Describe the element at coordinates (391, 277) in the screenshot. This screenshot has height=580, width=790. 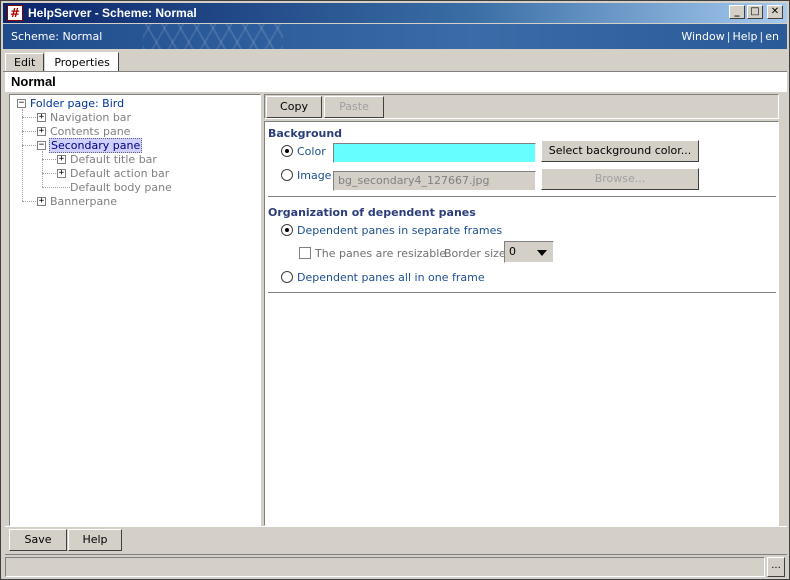
I see `one-frame-label: Dependent panes all in one frame` at that location.